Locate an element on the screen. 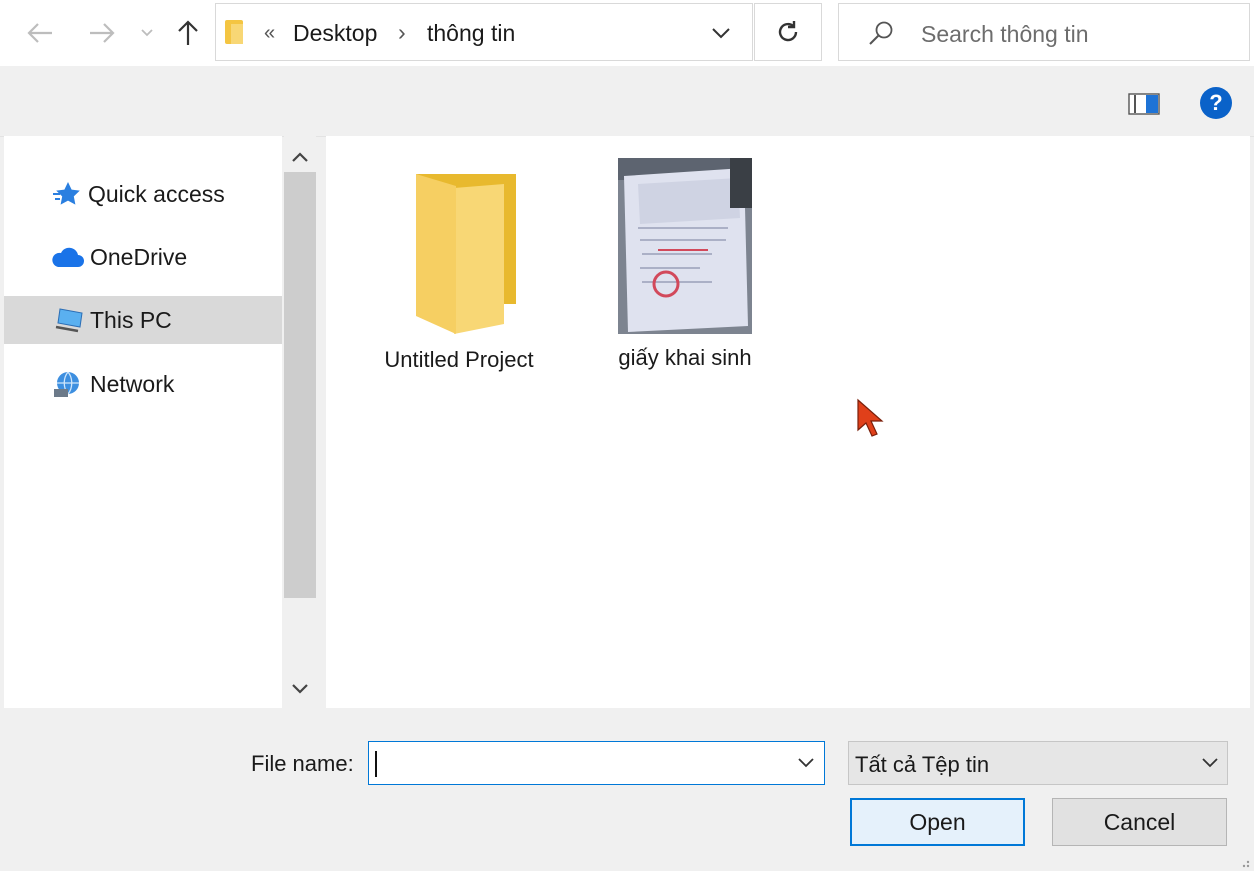 The height and width of the screenshot is (871, 1254). file-name-label: Untitled Project is located at coordinates (459, 359).